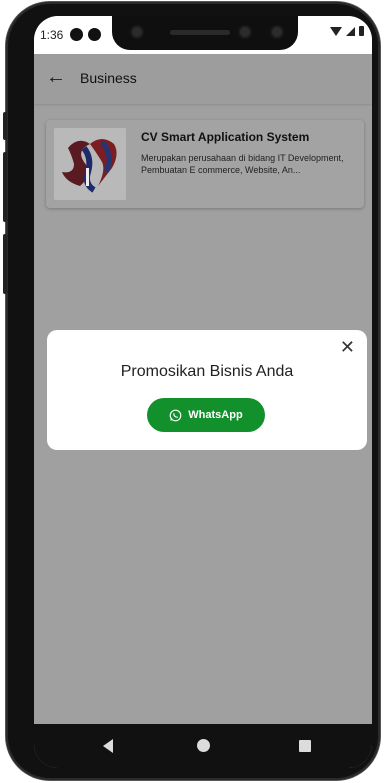  What do you see at coordinates (361, 31) in the screenshot?
I see `battery-icon` at bounding box center [361, 31].